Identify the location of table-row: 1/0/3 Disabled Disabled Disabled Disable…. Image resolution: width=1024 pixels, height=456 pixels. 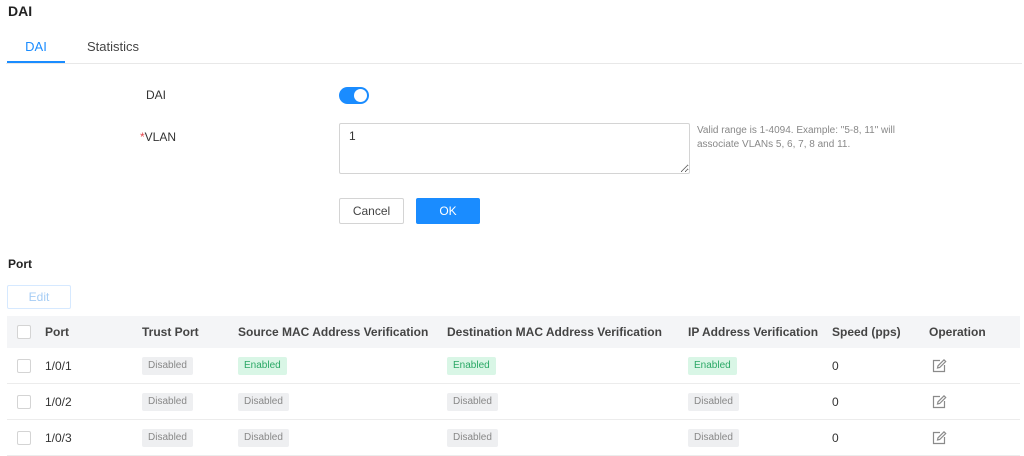
(513, 437).